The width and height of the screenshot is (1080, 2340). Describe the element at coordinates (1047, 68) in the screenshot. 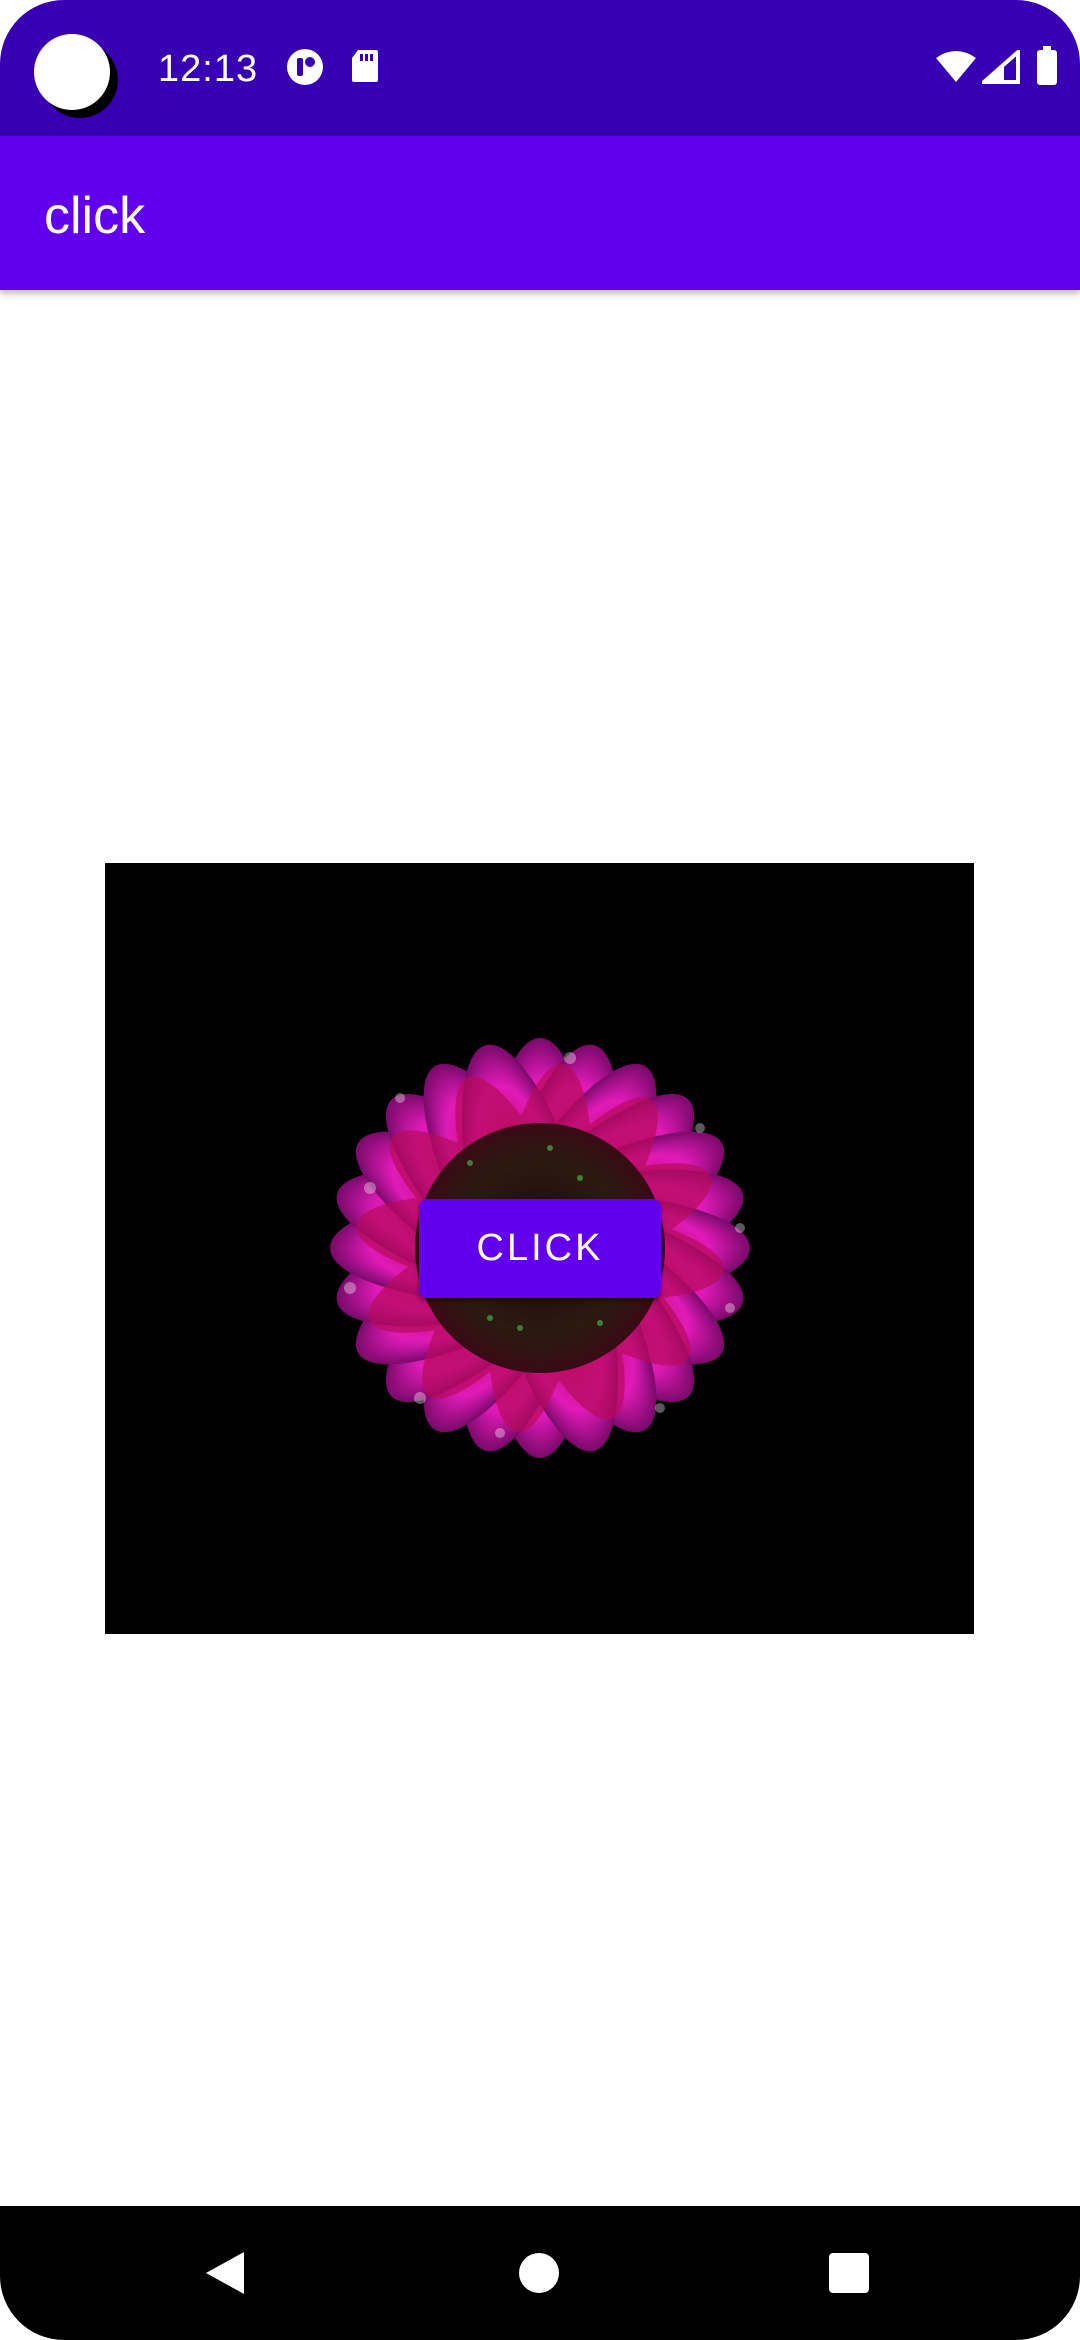

I see `battery-icon` at that location.